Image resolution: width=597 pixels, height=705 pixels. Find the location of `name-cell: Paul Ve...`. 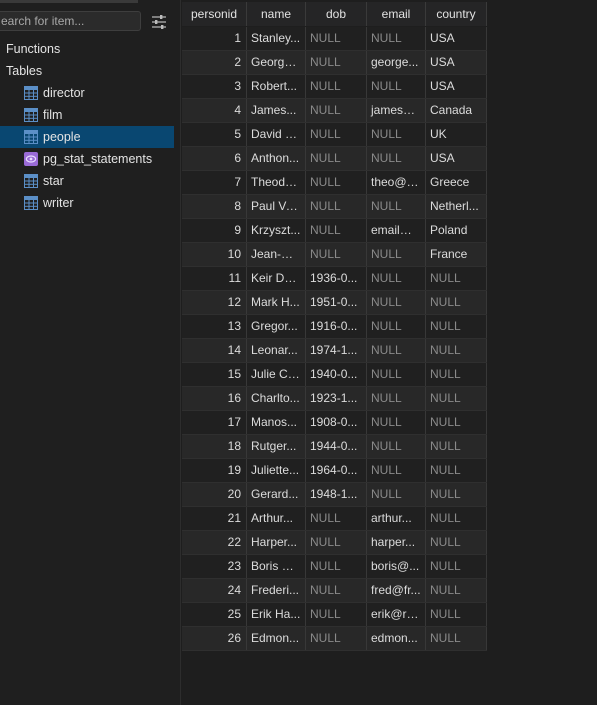

name-cell: Paul Ve... is located at coordinates (276, 206).